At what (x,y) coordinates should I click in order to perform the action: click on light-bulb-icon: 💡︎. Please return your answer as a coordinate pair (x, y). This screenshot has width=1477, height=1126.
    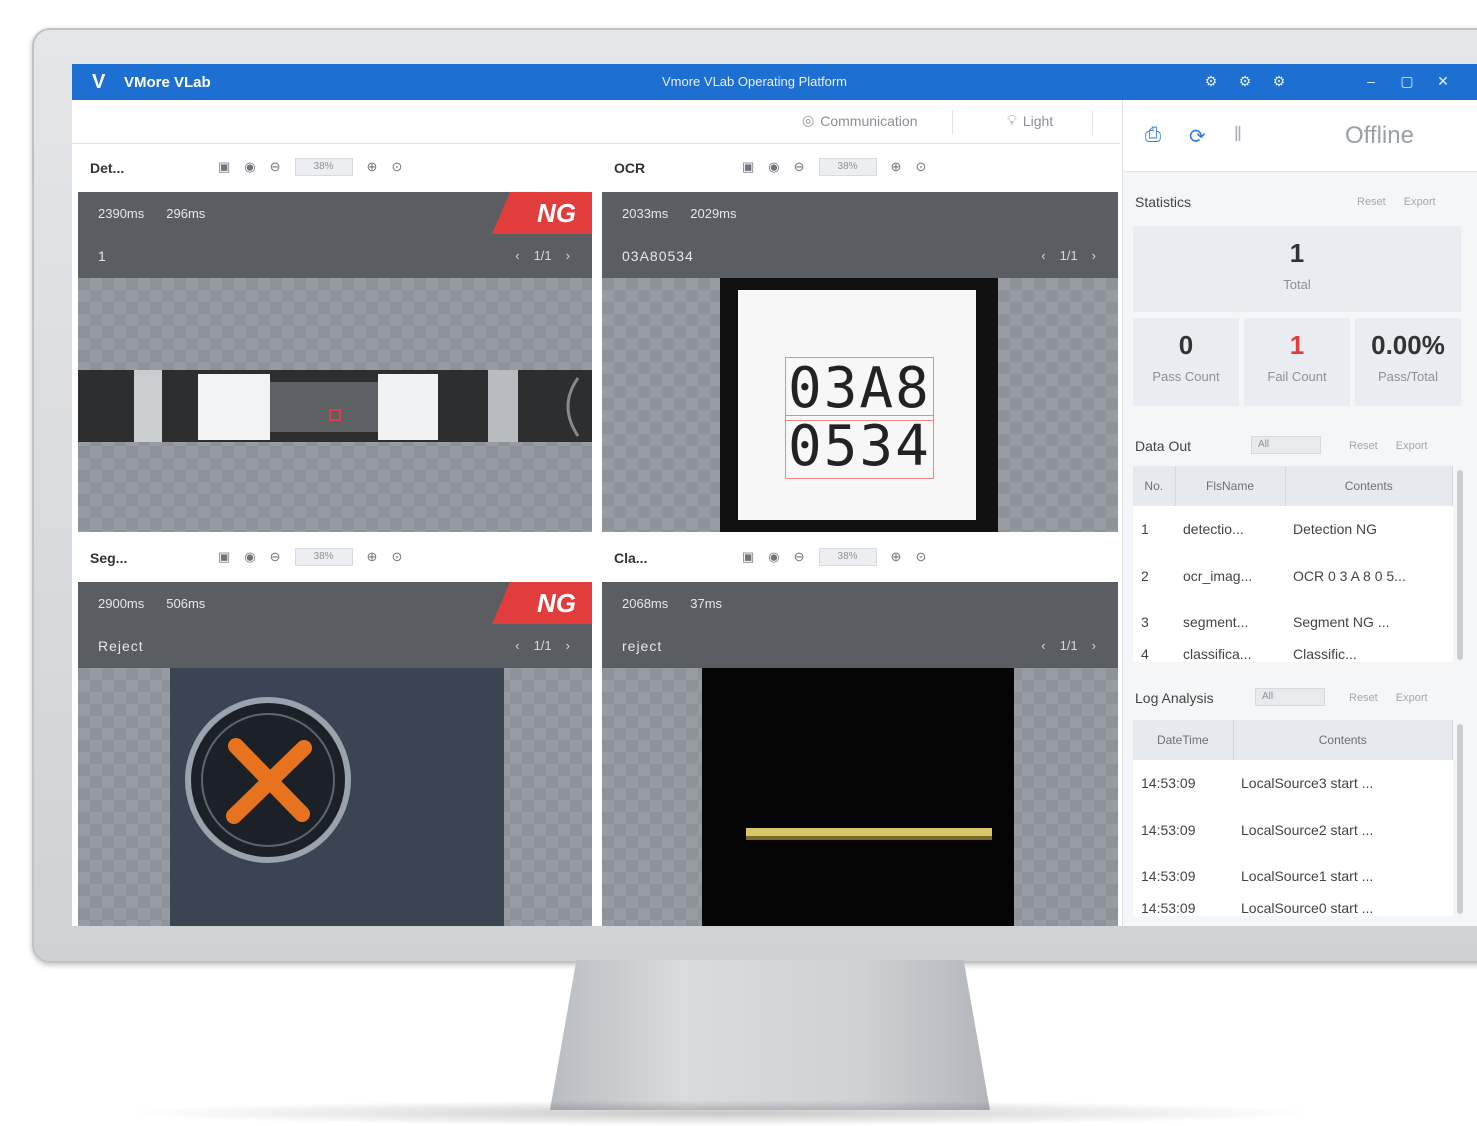
    Looking at the image, I should click on (1012, 120).